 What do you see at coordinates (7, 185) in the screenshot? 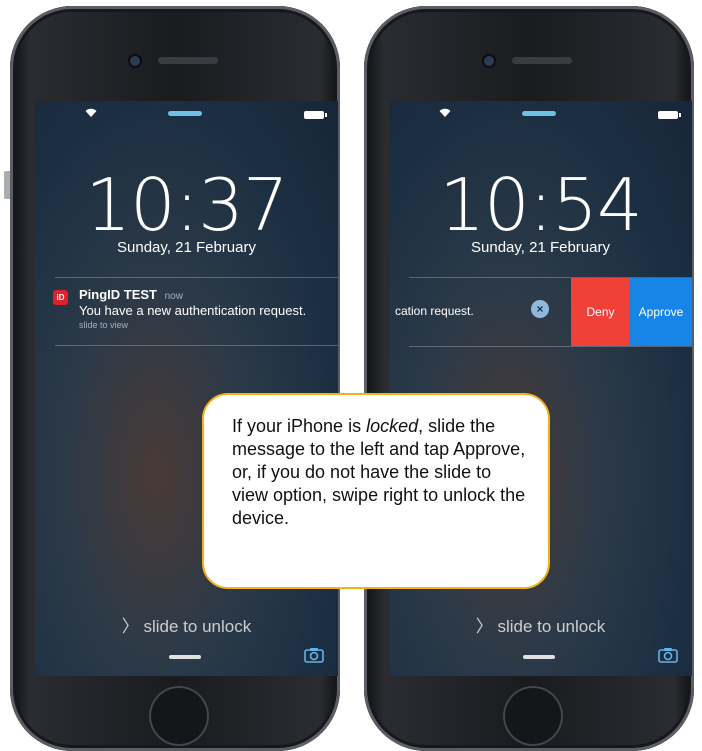
I see `mute-switch` at bounding box center [7, 185].